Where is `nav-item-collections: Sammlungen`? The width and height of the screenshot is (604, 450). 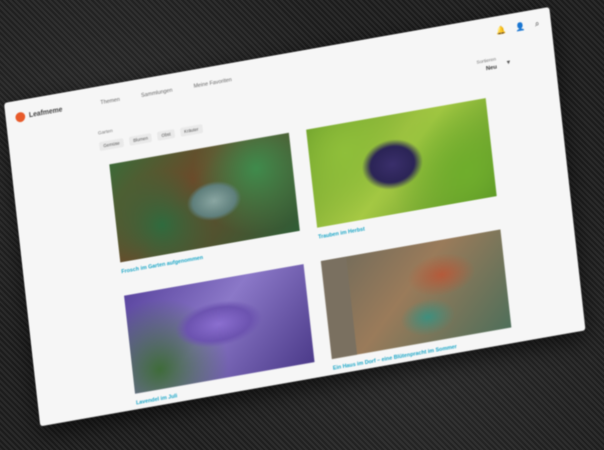
nav-item-collections: Sammlungen is located at coordinates (157, 92).